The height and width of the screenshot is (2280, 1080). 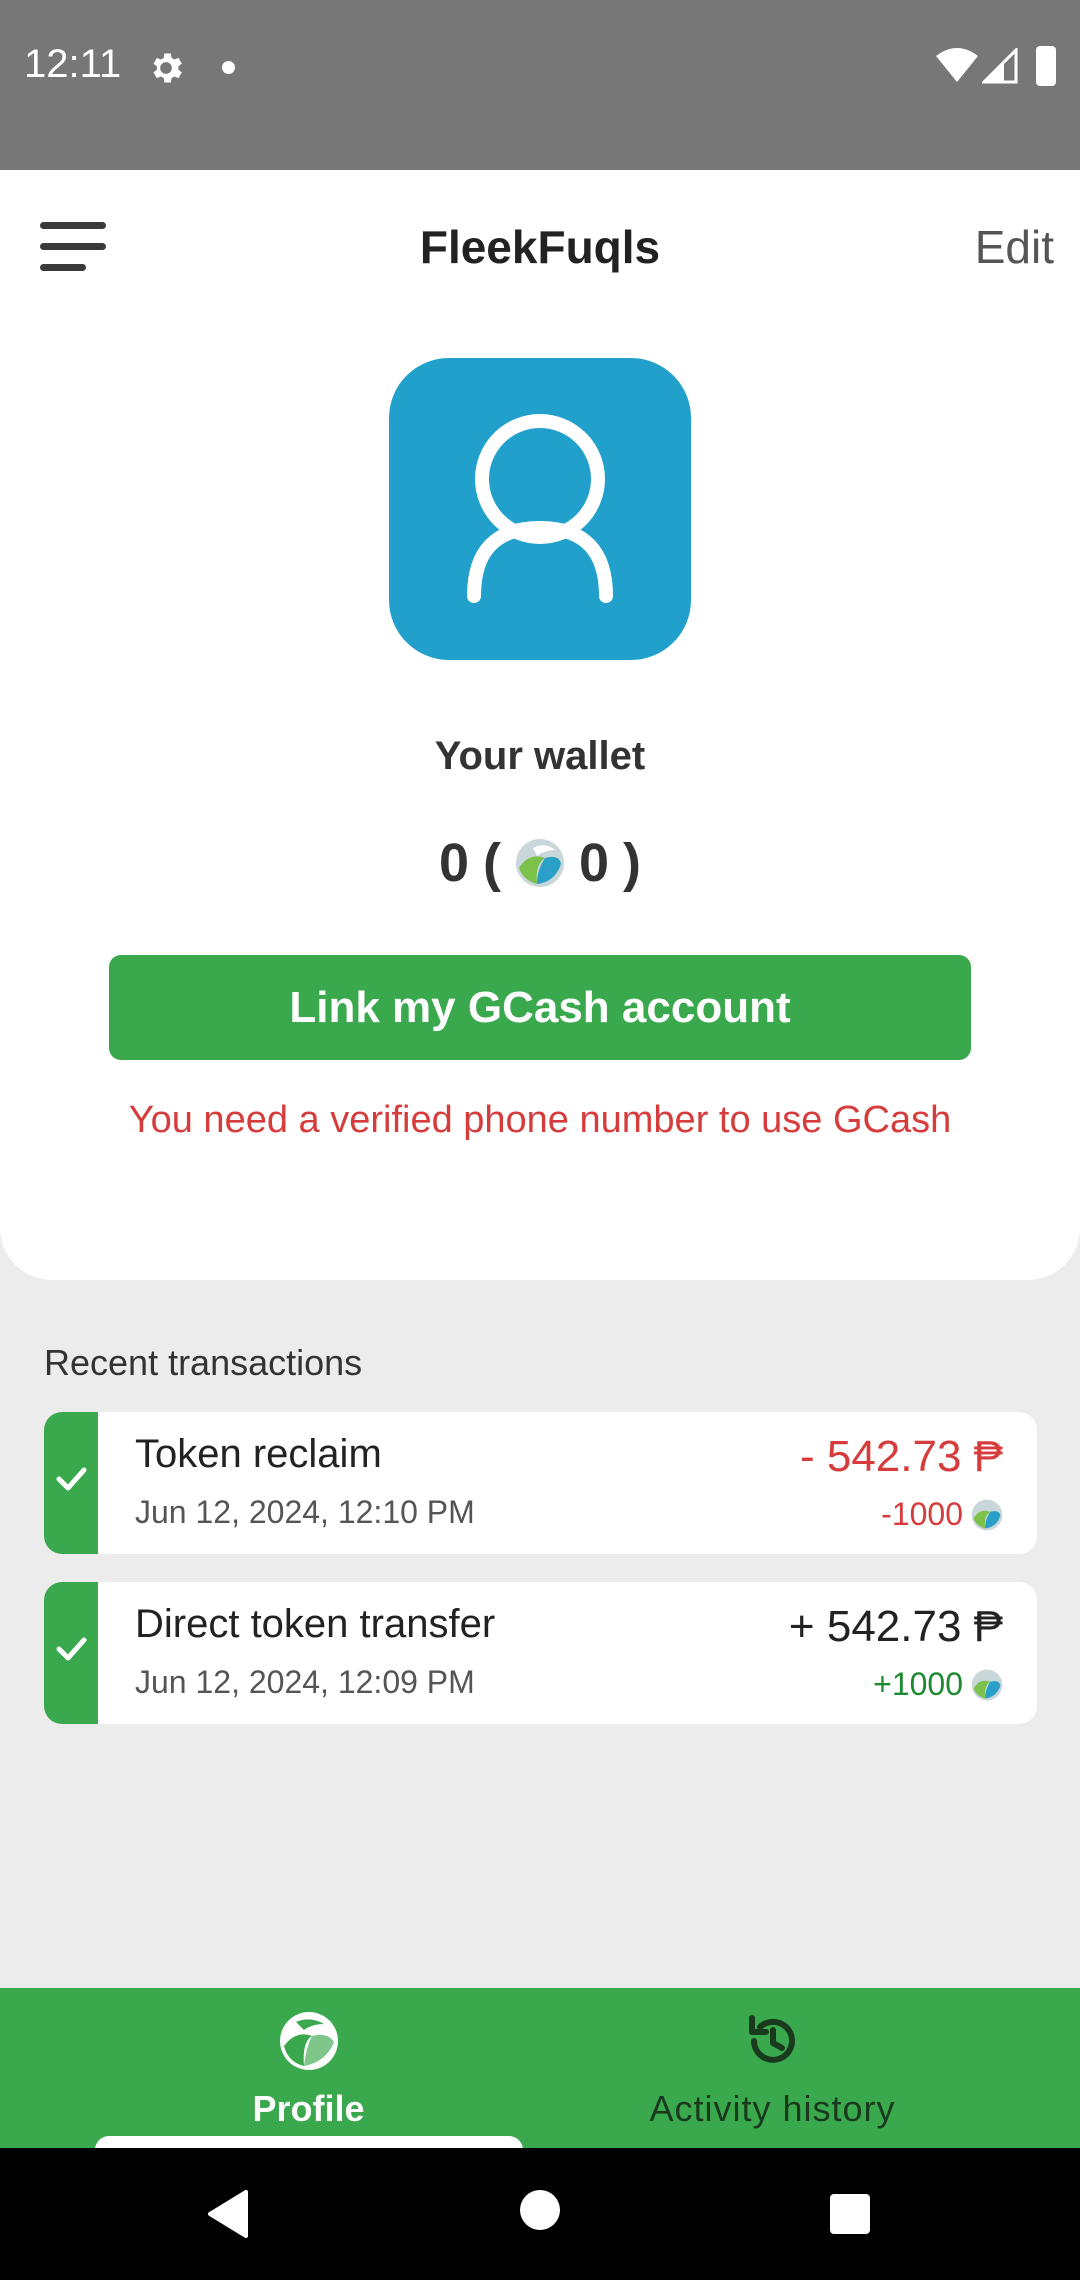 I want to click on transaction-title: Direct token transfer, so click(x=315, y=1624).